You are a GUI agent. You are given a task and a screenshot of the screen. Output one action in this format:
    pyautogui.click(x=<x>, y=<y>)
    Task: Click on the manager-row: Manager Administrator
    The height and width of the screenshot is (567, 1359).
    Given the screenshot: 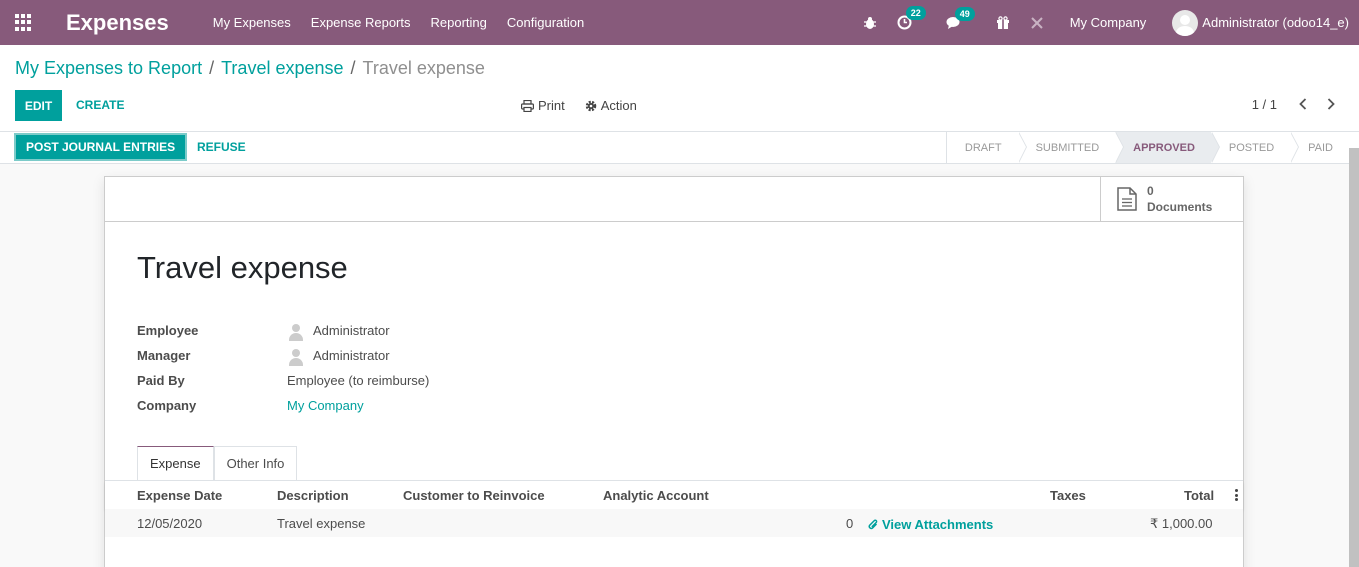 What is the action you would take?
    pyautogui.click(x=283, y=355)
    